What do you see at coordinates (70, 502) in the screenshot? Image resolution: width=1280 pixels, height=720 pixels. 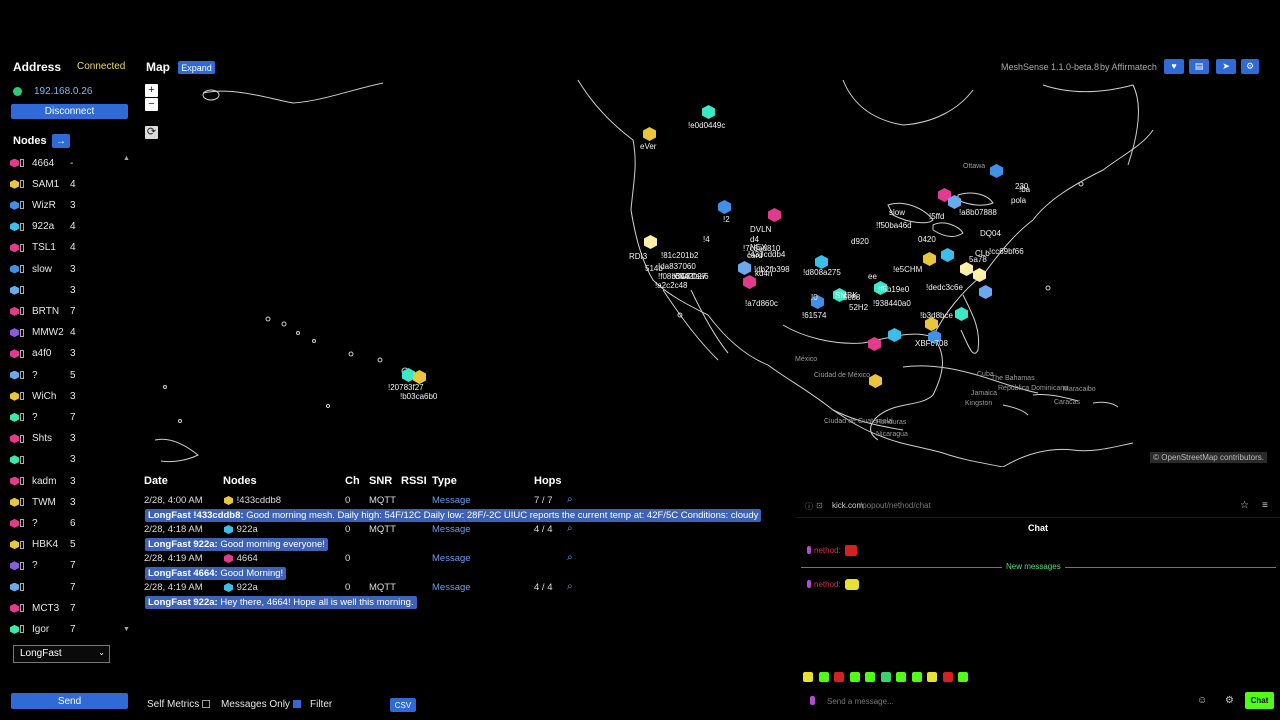 I see `node-row: TWM 3` at bounding box center [70, 502].